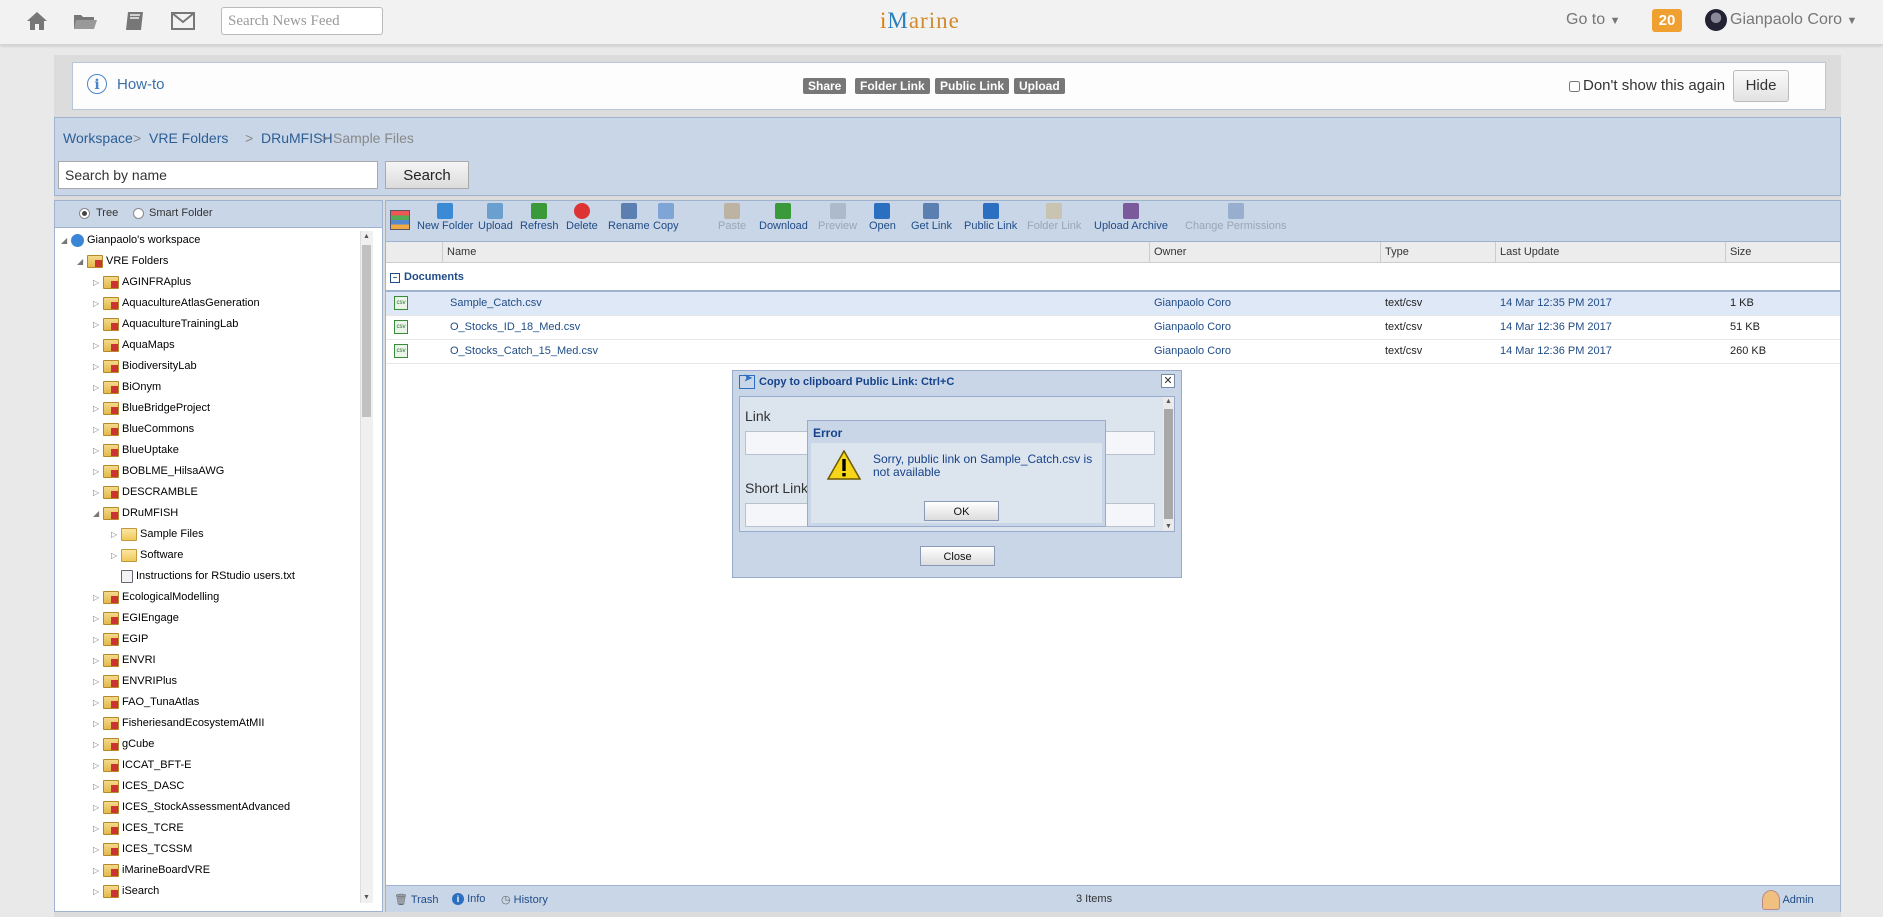 The height and width of the screenshot is (917, 1883). What do you see at coordinates (1793, 20) in the screenshot?
I see `user-menu: Gianpaolo Coro ▼` at bounding box center [1793, 20].